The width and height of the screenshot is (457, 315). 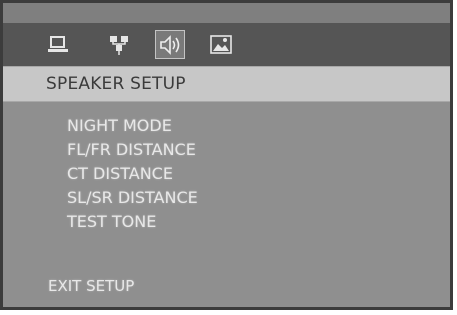 What do you see at coordinates (132, 126) in the screenshot?
I see `menu-item-night-mode: NIGHT MODE` at bounding box center [132, 126].